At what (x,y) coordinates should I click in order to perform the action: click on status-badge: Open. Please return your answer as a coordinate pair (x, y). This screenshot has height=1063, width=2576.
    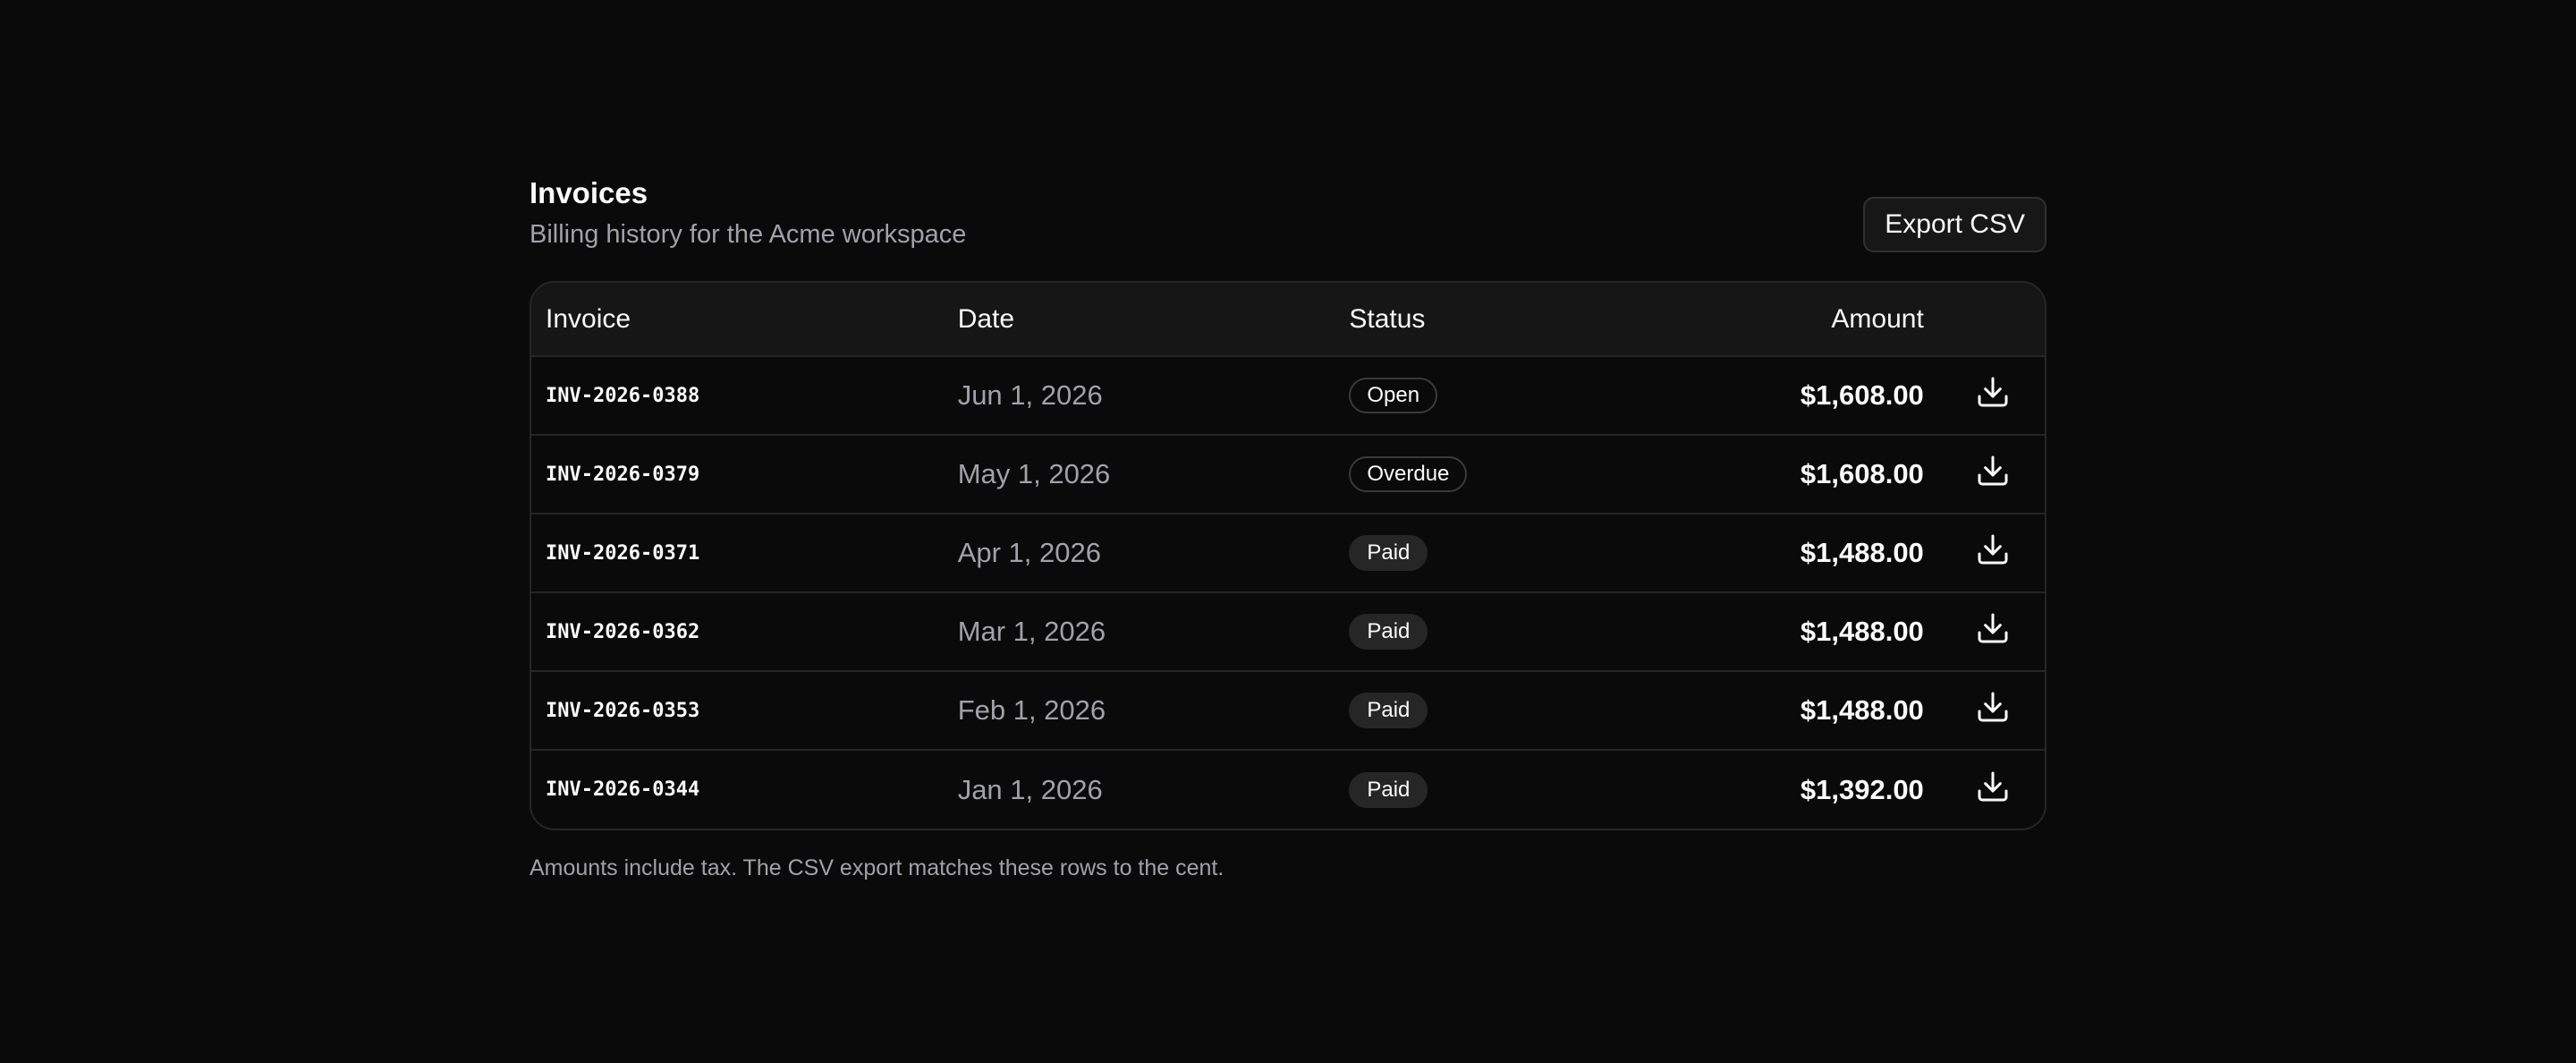
    Looking at the image, I should click on (1393, 395).